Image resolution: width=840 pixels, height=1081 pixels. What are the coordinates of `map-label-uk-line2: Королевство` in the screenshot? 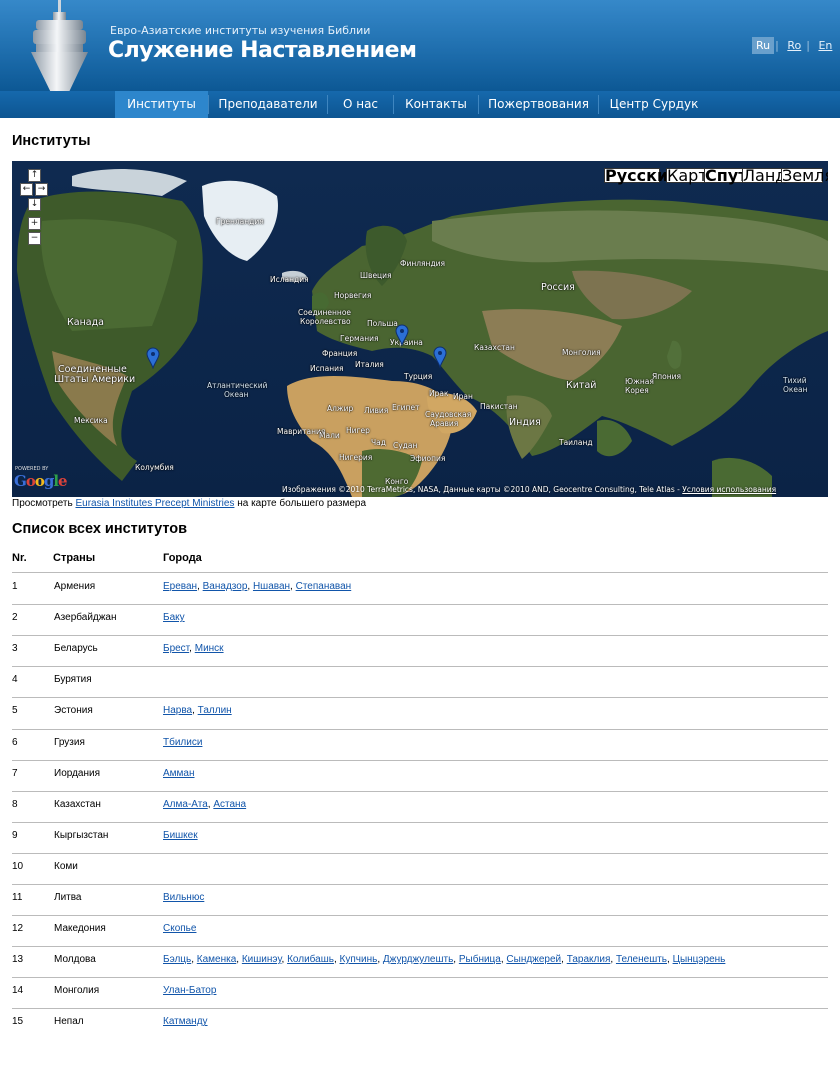 It's located at (325, 321).